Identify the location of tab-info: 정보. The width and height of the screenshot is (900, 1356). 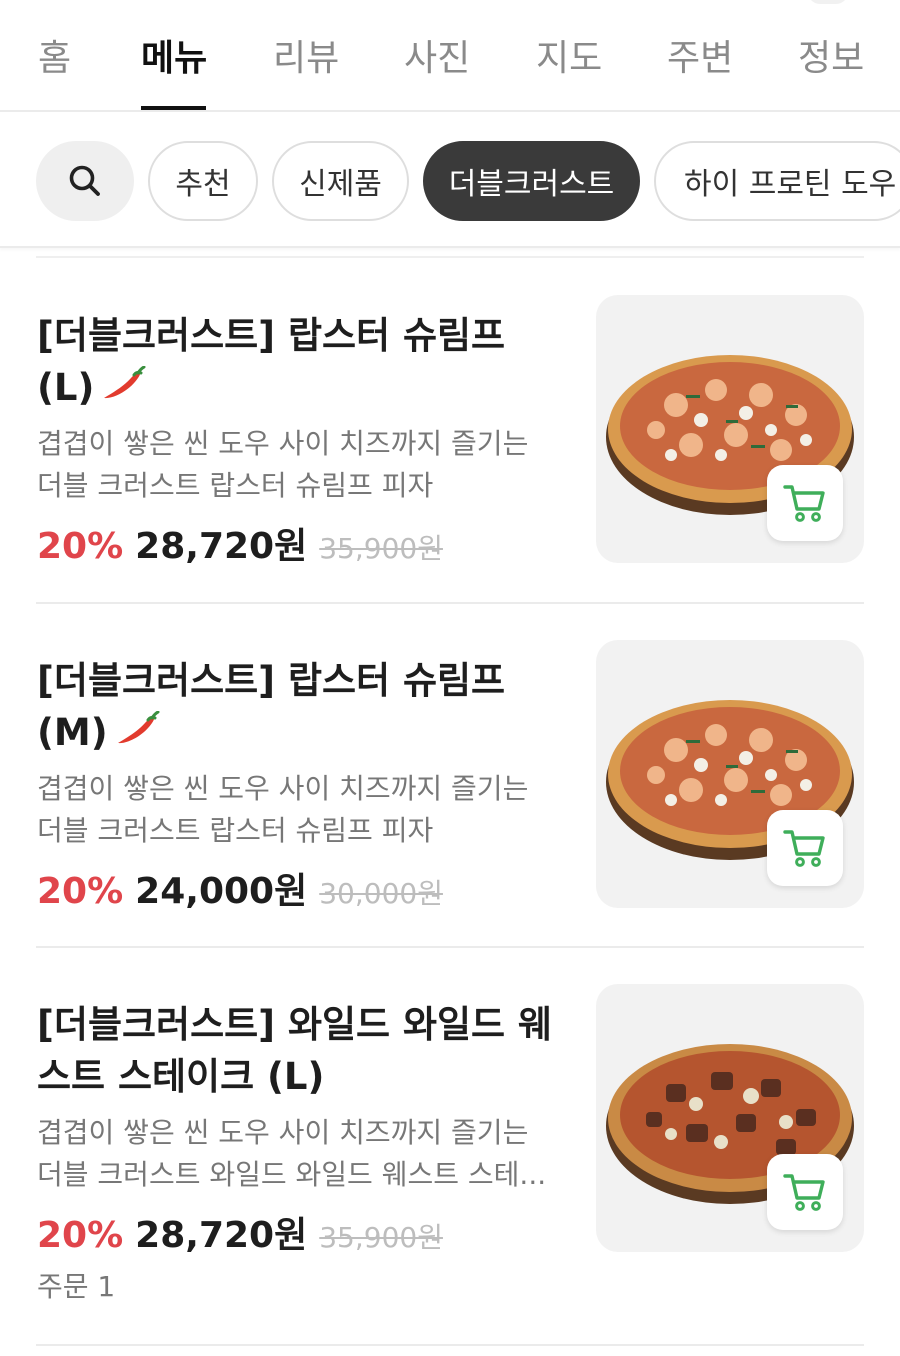
(831, 59).